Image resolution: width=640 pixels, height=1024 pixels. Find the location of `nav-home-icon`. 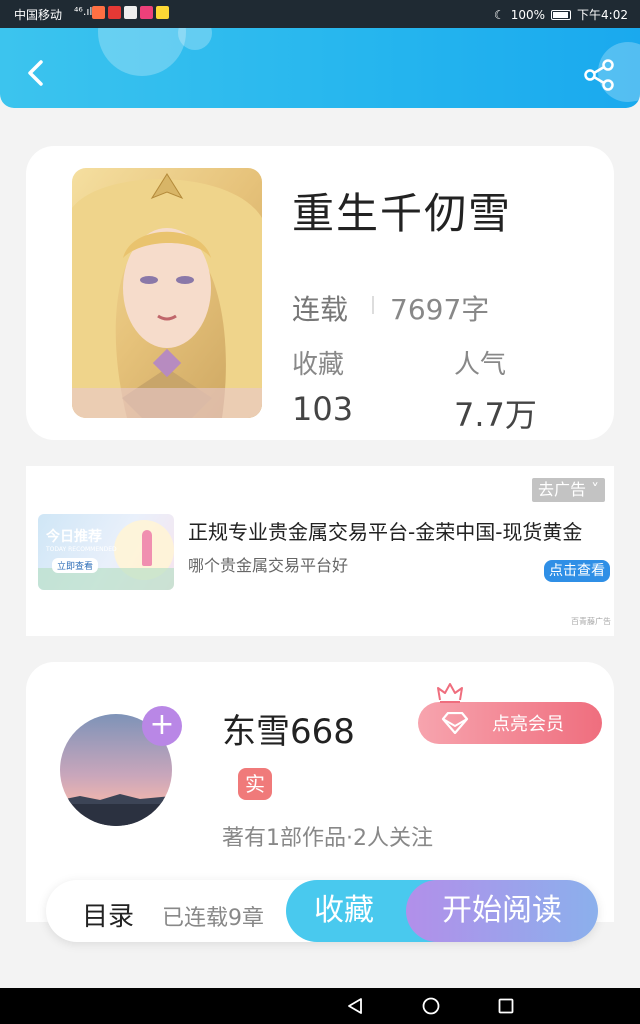

nav-home-icon is located at coordinates (431, 1006).